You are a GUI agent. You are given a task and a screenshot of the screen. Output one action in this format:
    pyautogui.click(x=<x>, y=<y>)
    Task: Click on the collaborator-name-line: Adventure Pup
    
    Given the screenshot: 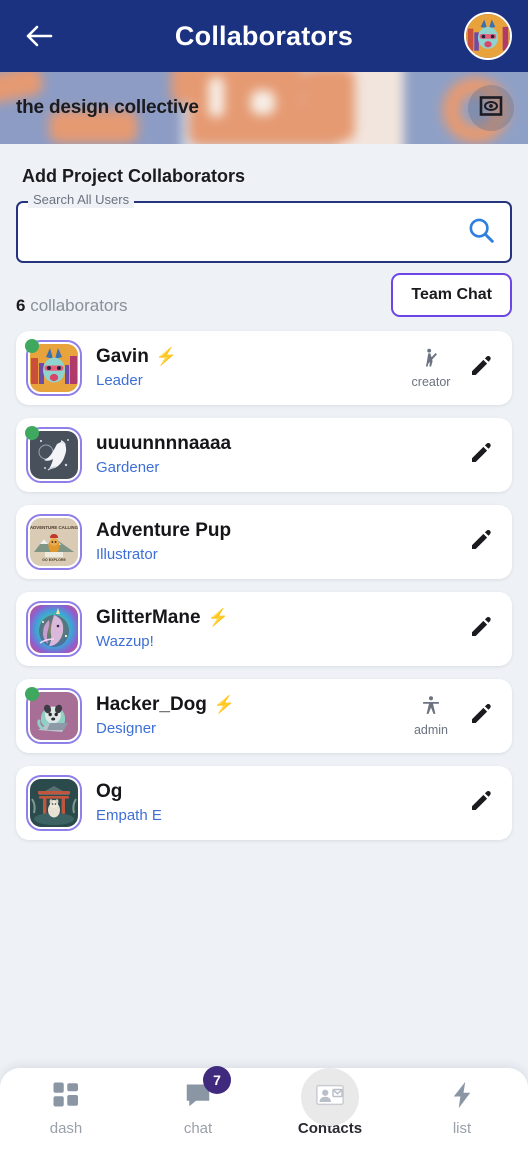 What is the action you would take?
    pyautogui.click(x=278, y=531)
    